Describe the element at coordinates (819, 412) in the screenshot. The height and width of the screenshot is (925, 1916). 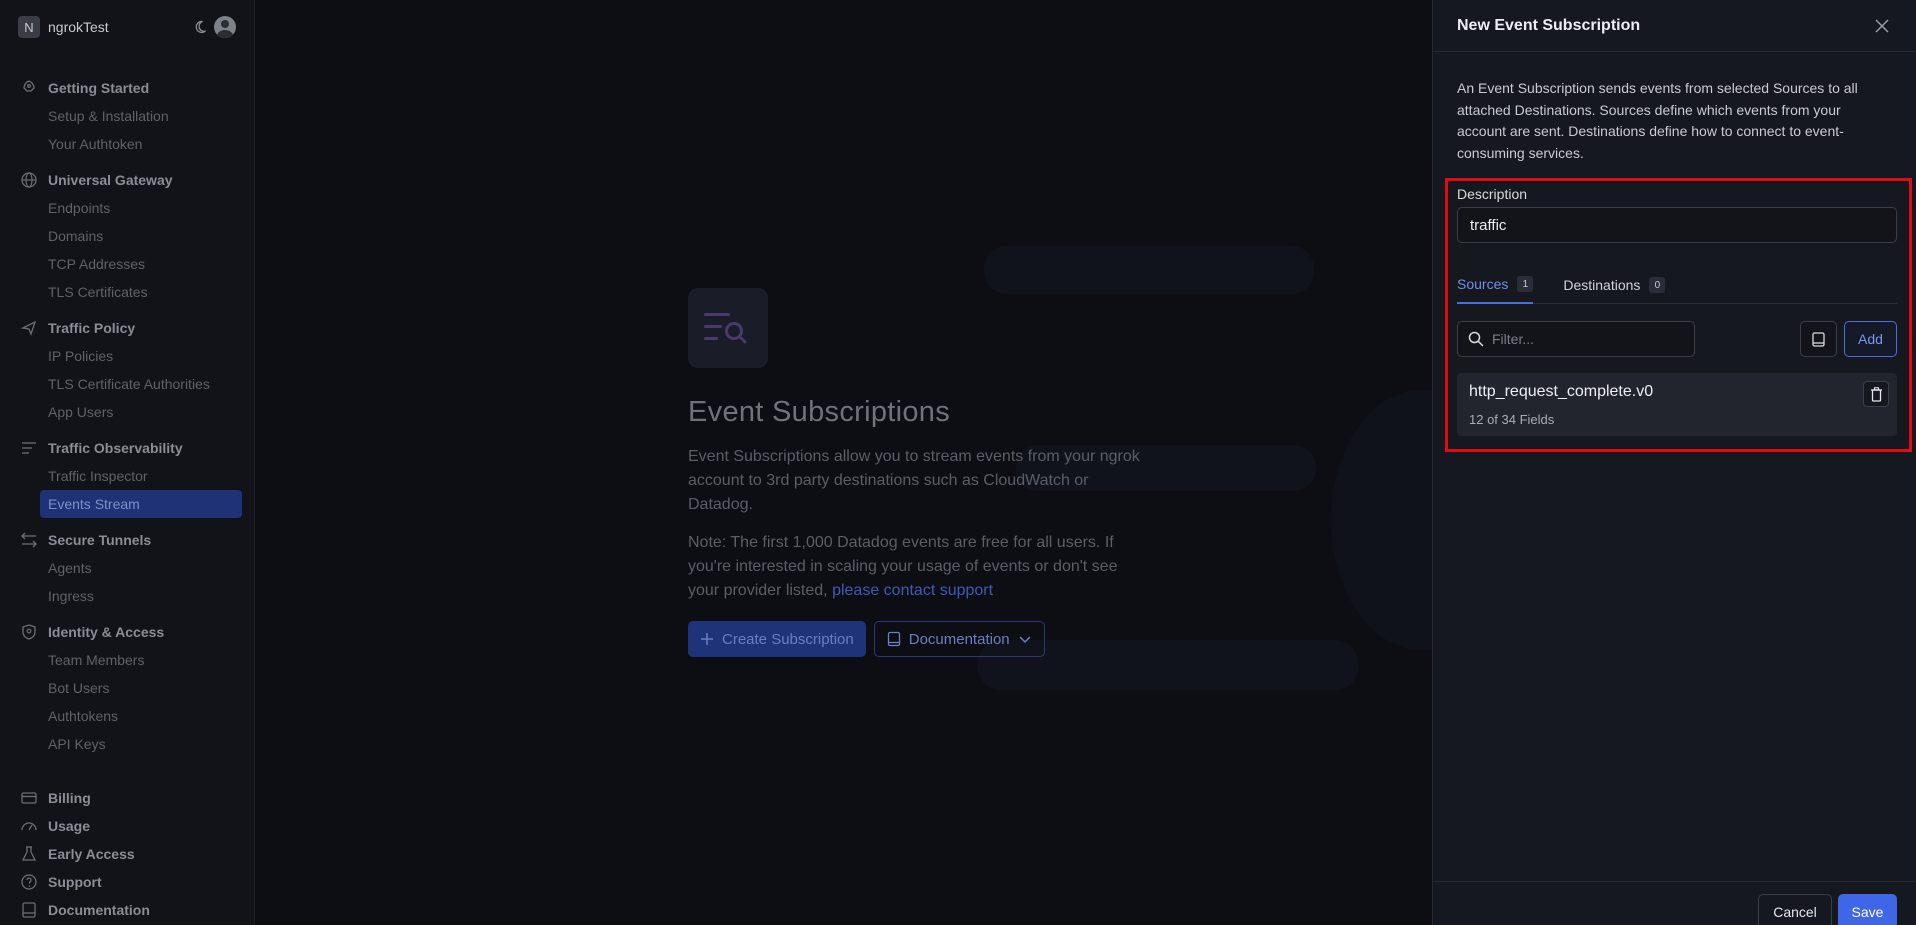
I see `page-title: Event Subscriptions` at that location.